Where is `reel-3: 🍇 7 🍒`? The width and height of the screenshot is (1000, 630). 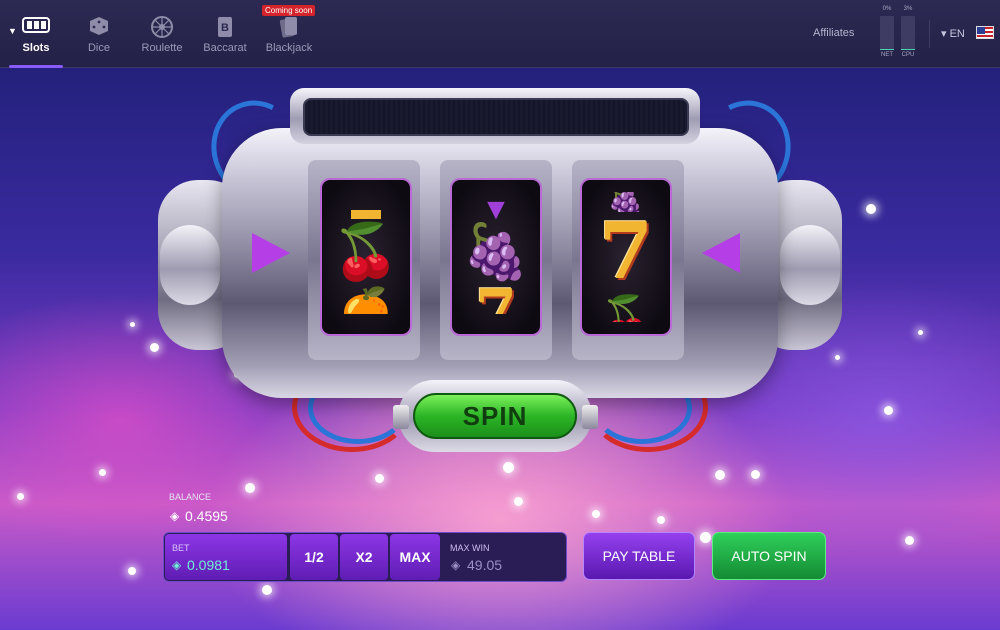
reel-3: 🍇 7 🍒 is located at coordinates (626, 257).